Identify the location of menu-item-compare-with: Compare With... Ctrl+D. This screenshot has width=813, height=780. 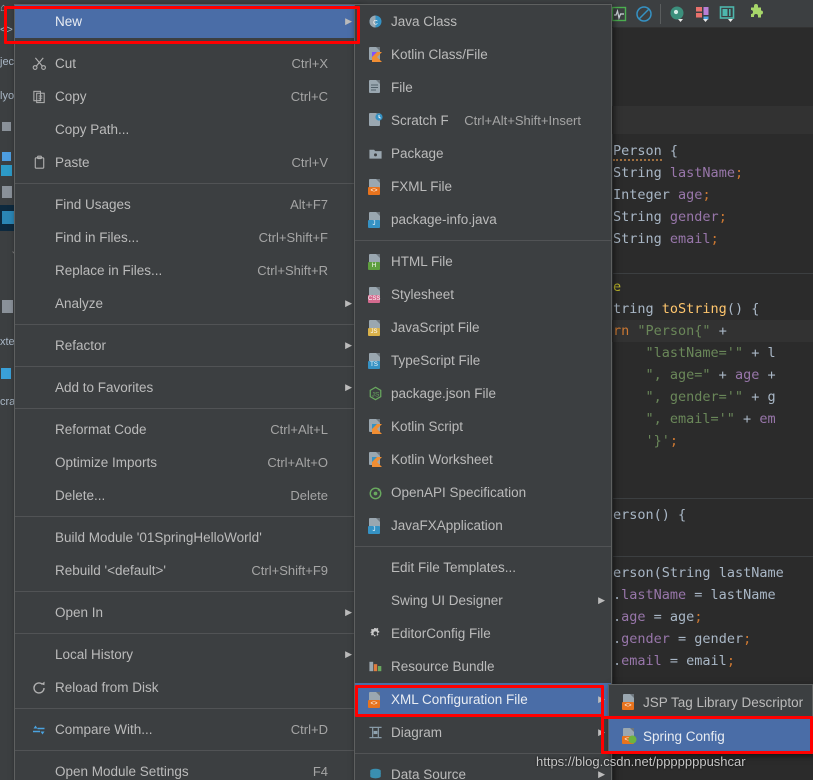
(186, 729).